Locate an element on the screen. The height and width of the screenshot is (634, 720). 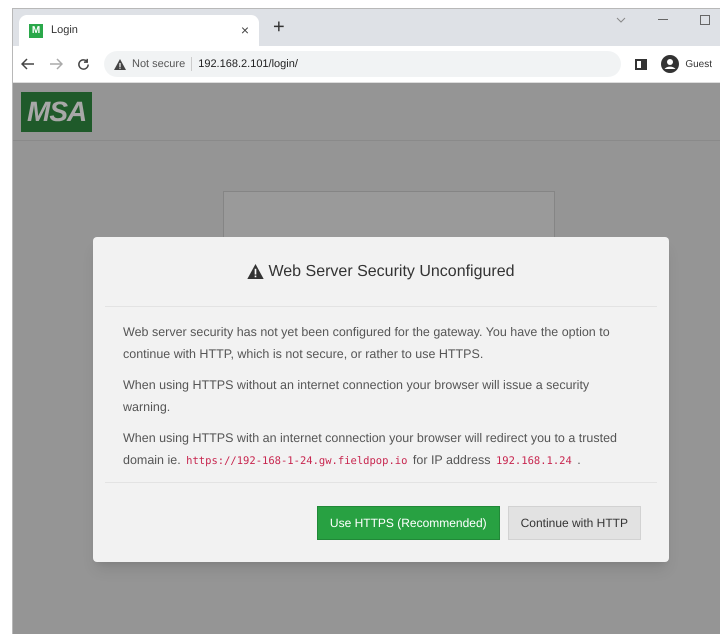
address-bar: Not secure 192.168.2.101/login/ is located at coordinates (363, 64).